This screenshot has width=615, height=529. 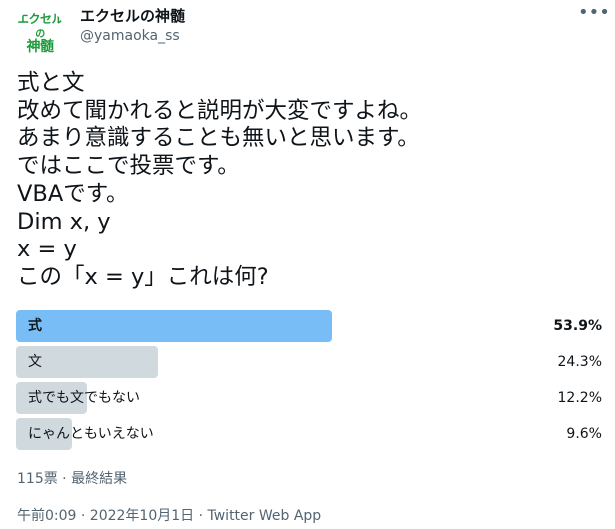 What do you see at coordinates (64, 221) in the screenshot?
I see `tweet-line: Dim x, y` at bounding box center [64, 221].